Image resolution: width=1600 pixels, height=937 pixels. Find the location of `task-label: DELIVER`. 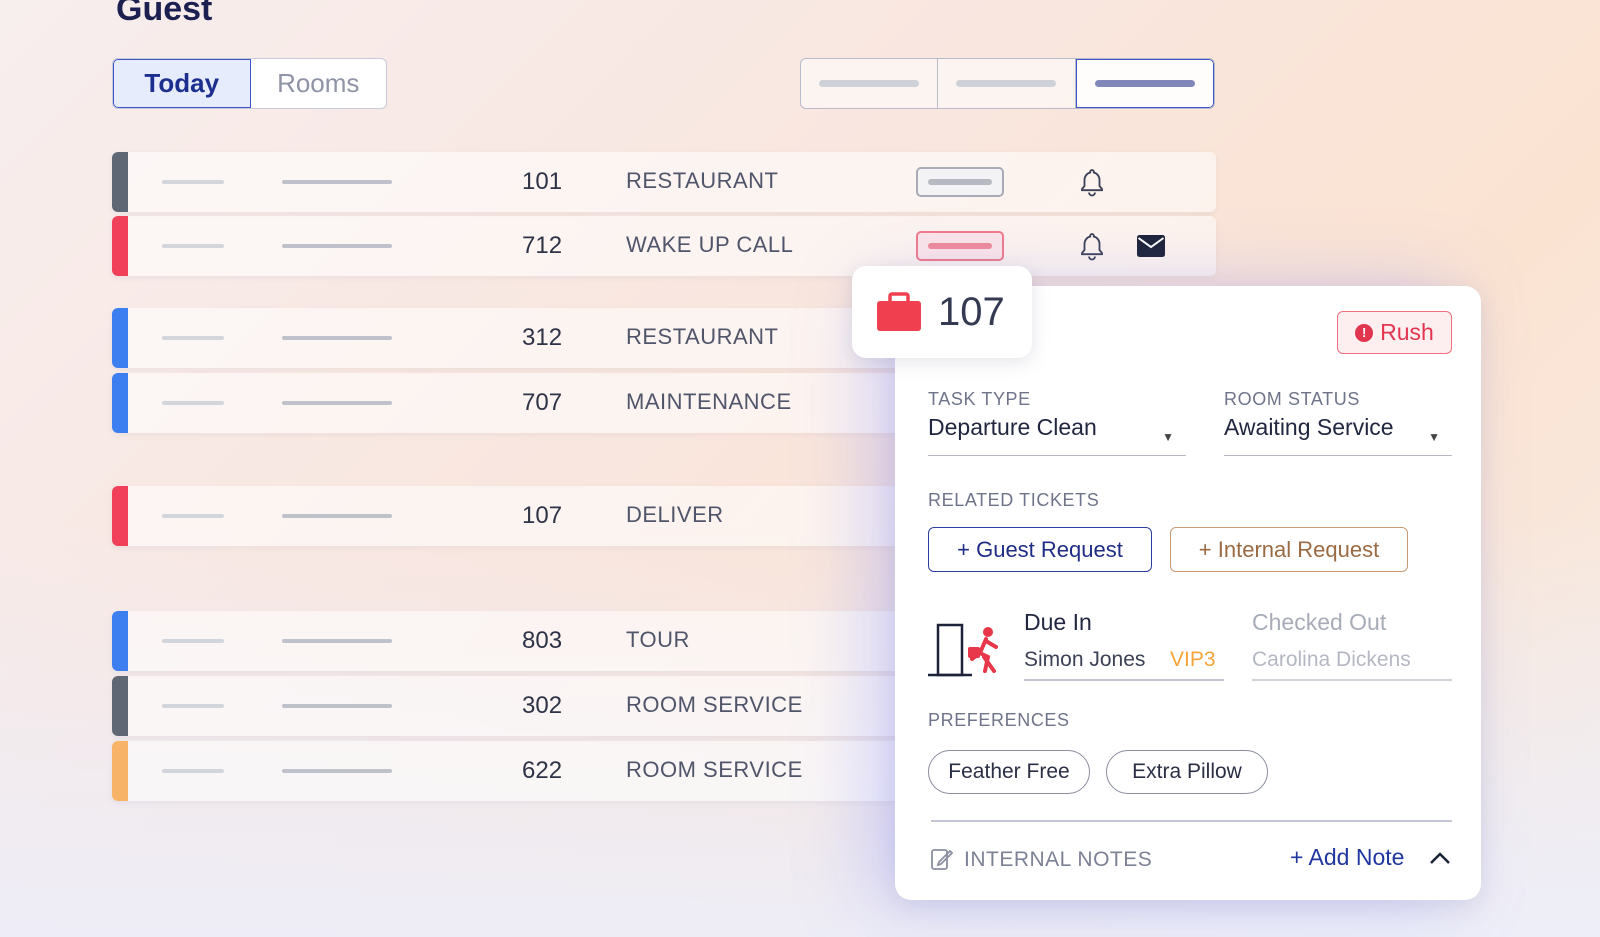

task-label: DELIVER is located at coordinates (675, 514).